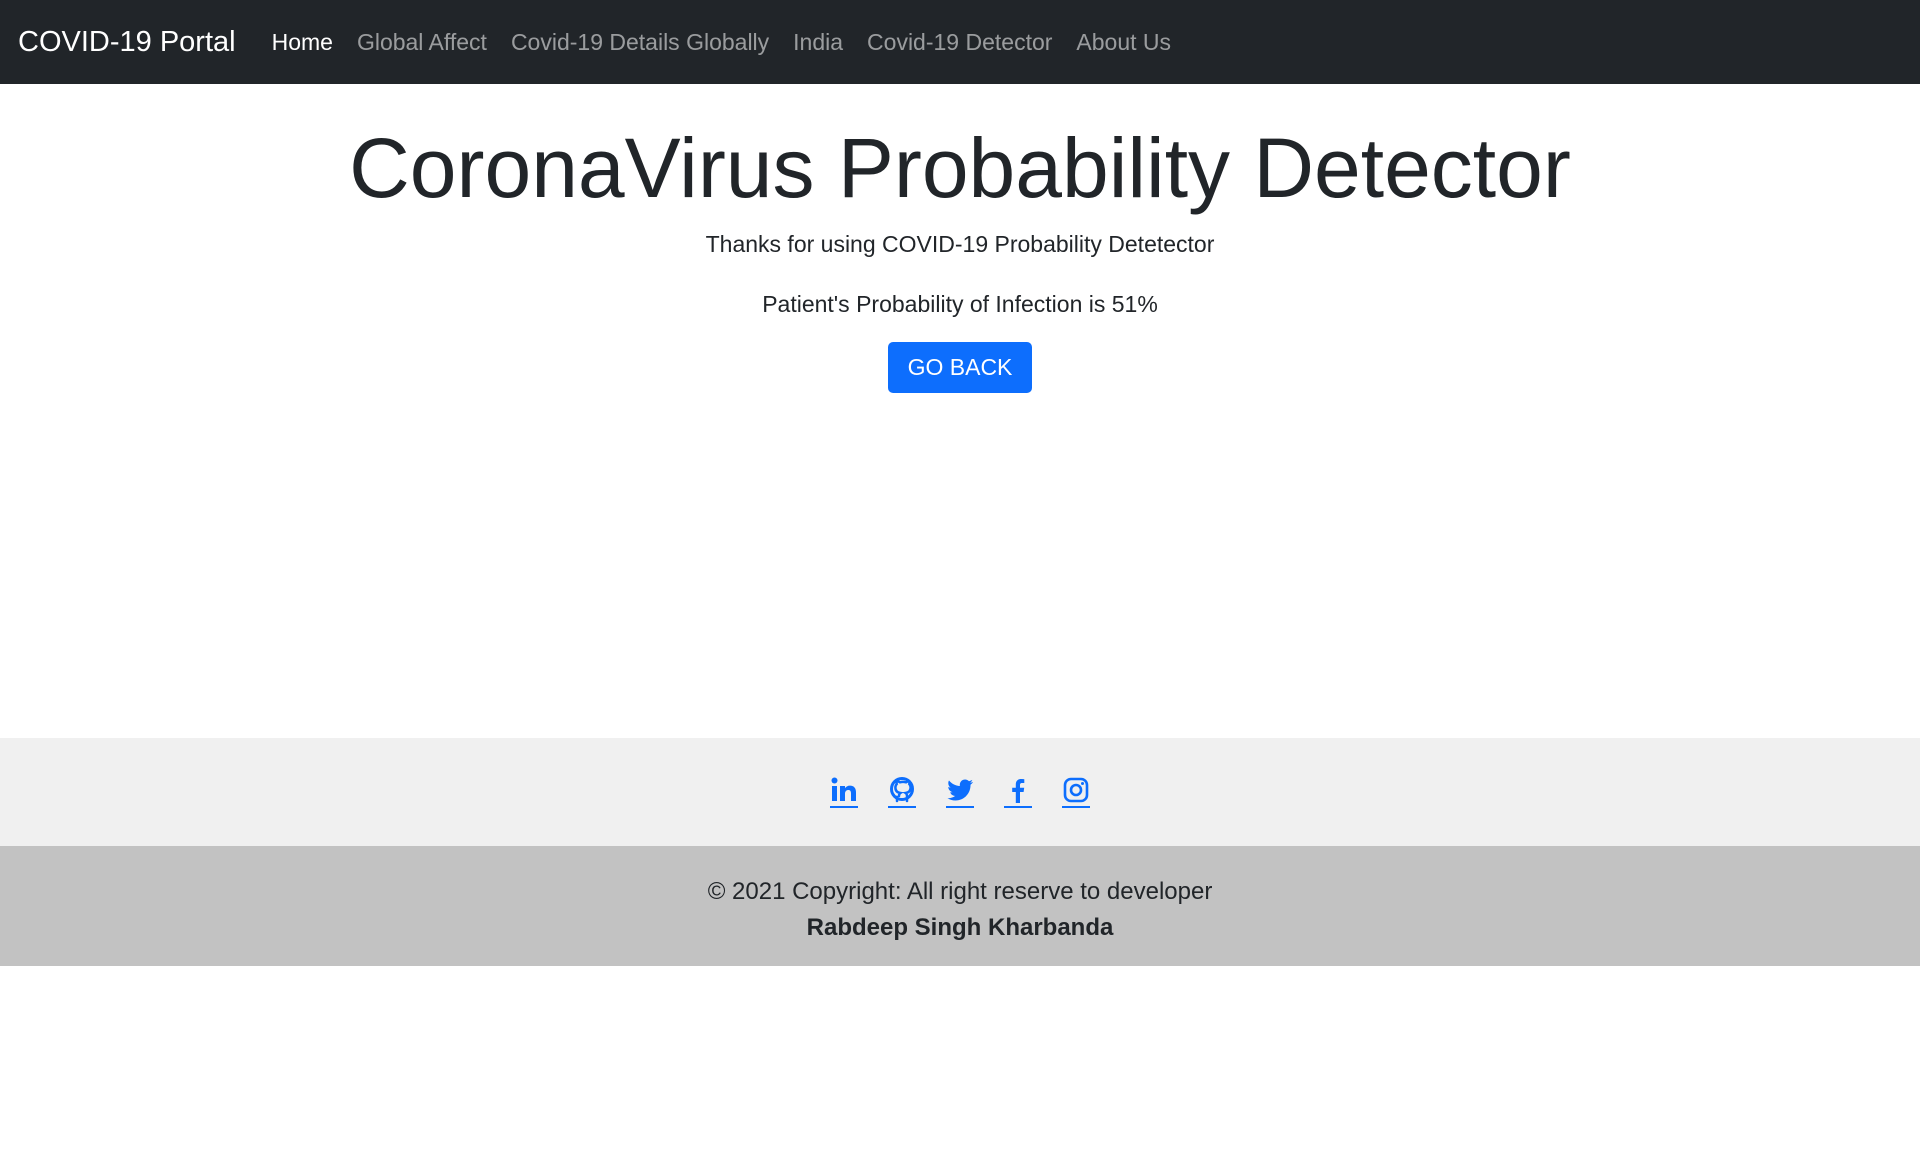 The height and width of the screenshot is (1164, 1920). I want to click on twitter-icon, so click(960, 792).